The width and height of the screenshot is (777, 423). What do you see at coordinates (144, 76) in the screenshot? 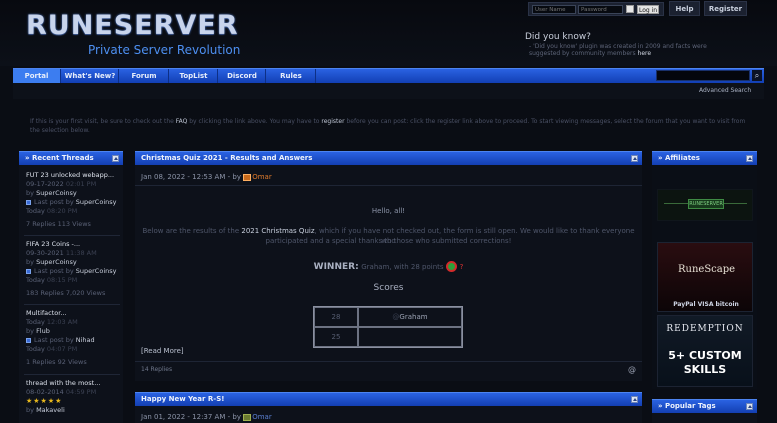
I see `nav-forum: Forum` at bounding box center [144, 76].